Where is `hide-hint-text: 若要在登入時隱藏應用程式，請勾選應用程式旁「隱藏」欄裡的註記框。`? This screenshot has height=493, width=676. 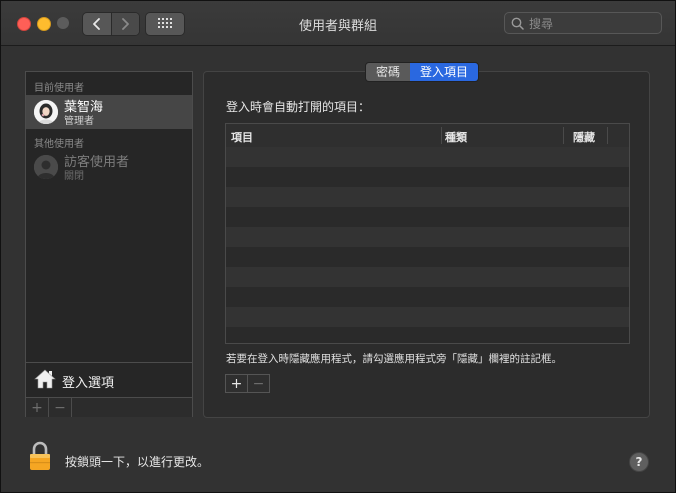 hide-hint-text: 若要在登入時隱藏應用程式，請勾選應用程式旁「隱藏」欄裡的註記框。 is located at coordinates (394, 359).